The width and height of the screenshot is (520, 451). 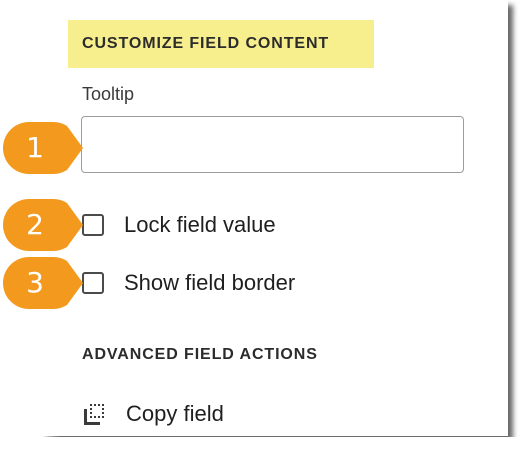 What do you see at coordinates (200, 354) in the screenshot?
I see `advanced-section-title: ADVANCED FIELD ACTIONS` at bounding box center [200, 354].